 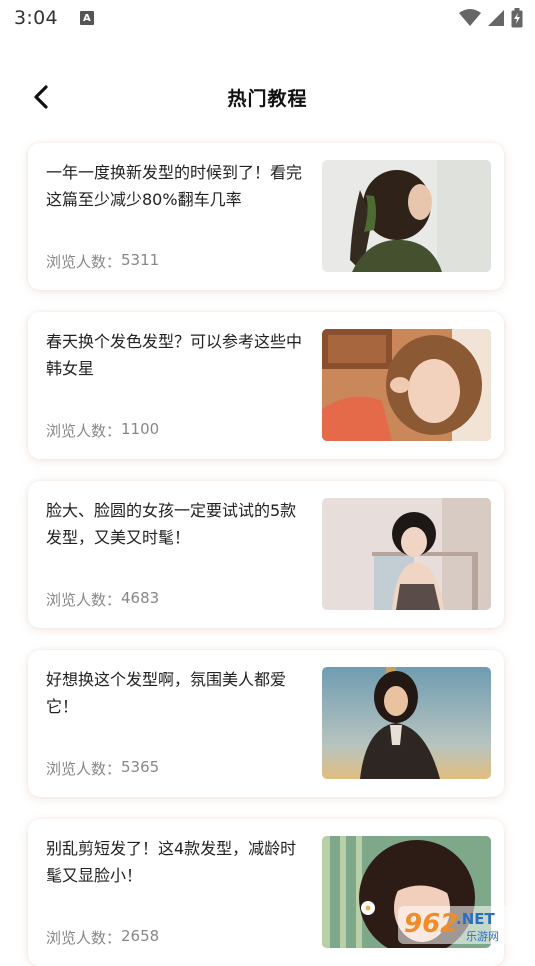 What do you see at coordinates (470, 17) in the screenshot?
I see `wifi-icon` at bounding box center [470, 17].